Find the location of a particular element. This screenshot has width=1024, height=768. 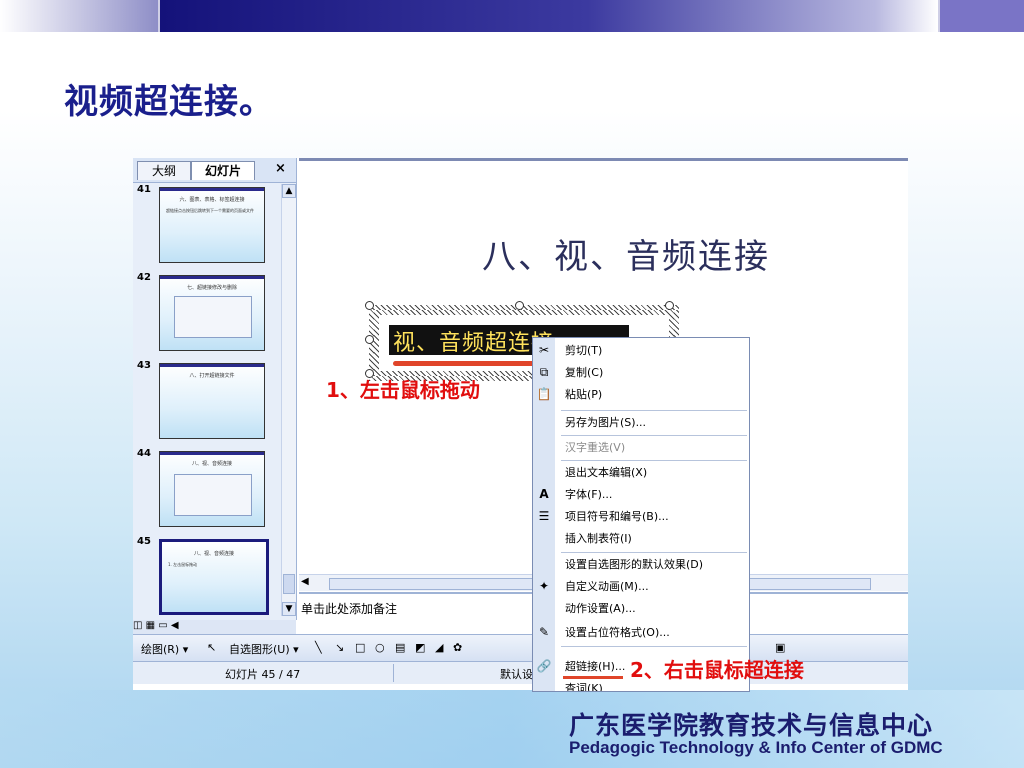

step1-annotation: 1、左击鼠标拖动 is located at coordinates (403, 390).